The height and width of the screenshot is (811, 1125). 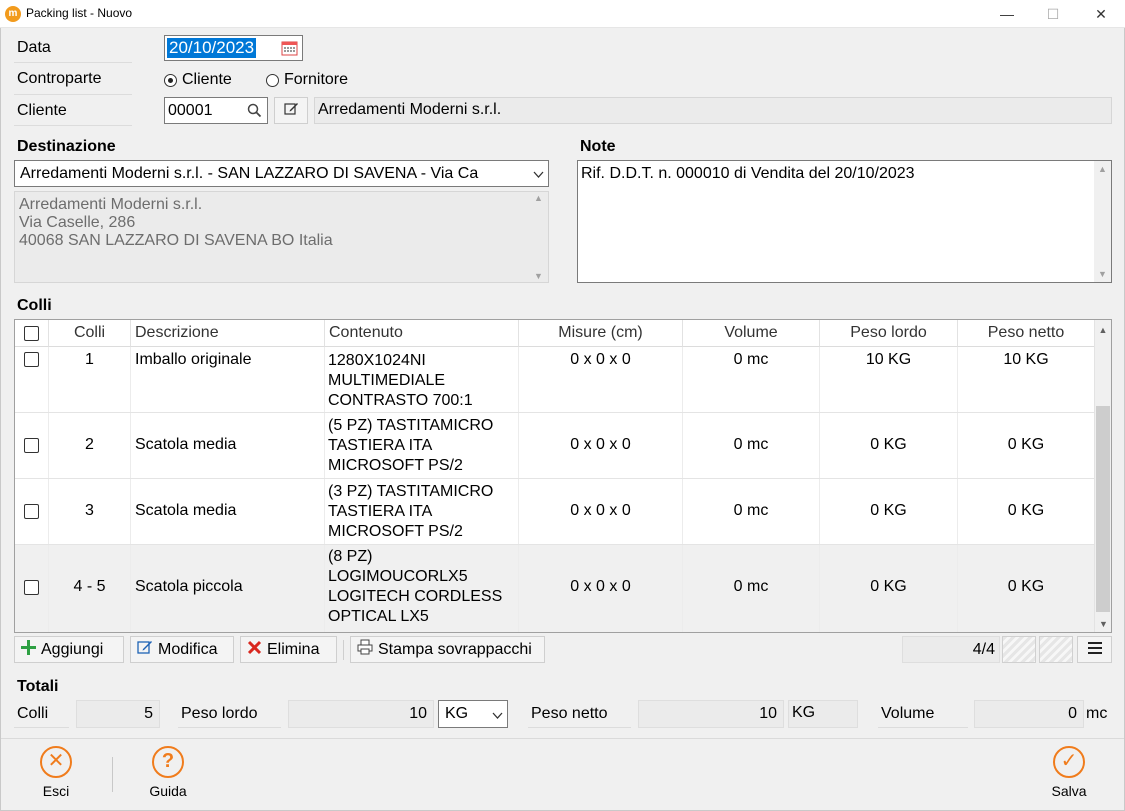 What do you see at coordinates (188, 649) in the screenshot?
I see `edit-button-label: Modifica` at bounding box center [188, 649].